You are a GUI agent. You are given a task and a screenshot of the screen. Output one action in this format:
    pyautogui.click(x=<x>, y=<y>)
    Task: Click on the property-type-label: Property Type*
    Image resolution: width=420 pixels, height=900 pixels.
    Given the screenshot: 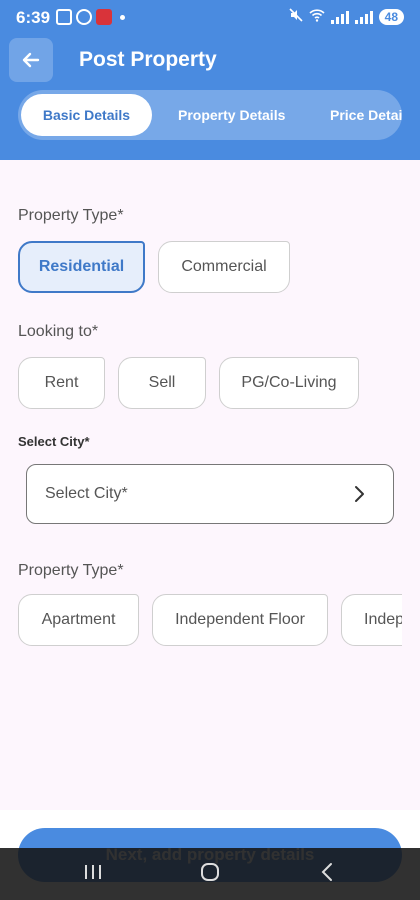 What is the action you would take?
    pyautogui.click(x=71, y=215)
    